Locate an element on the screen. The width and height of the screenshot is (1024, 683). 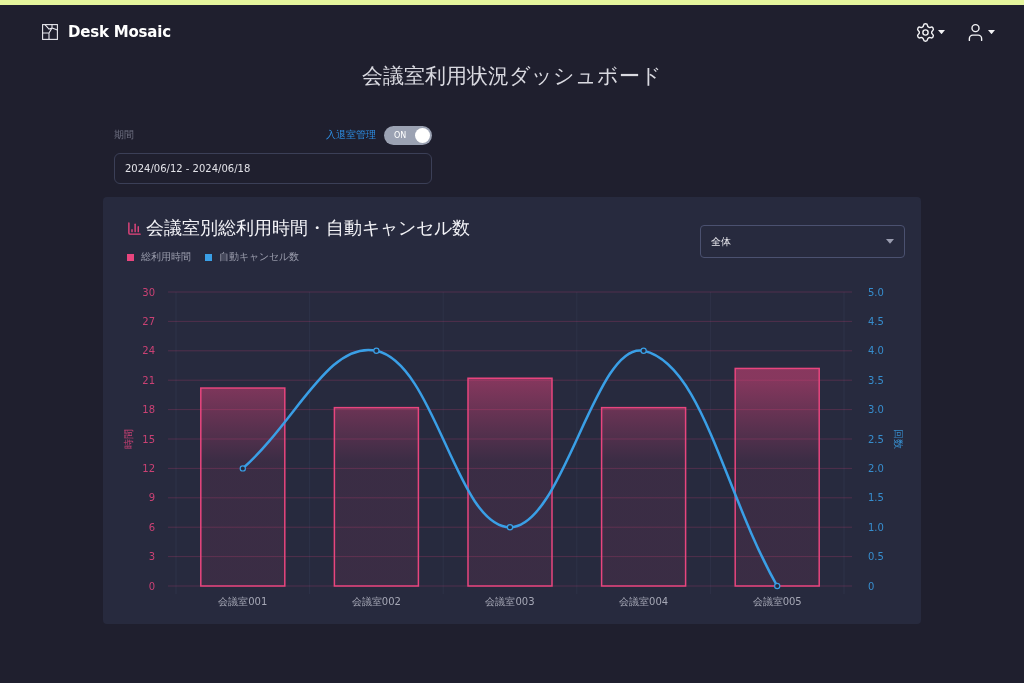
field-label: 期間 is located at coordinates (124, 135).